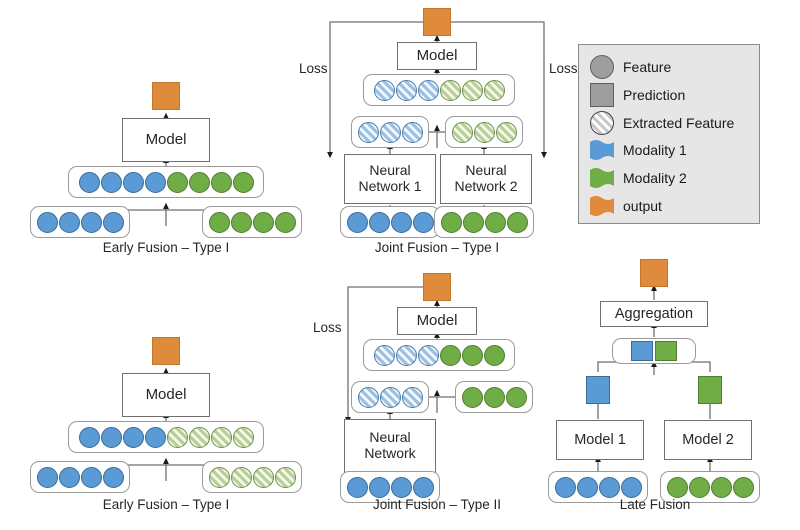  What do you see at coordinates (166, 96) in the screenshot?
I see `output-square-a` at bounding box center [166, 96].